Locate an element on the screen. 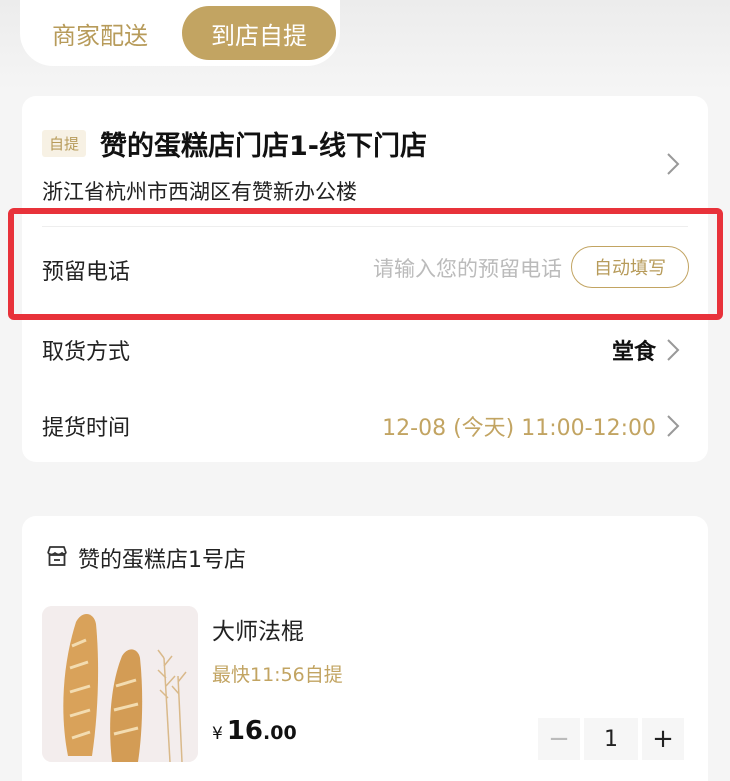 The image size is (730, 781). store-header: 自提 赞的蛋糕店门店1-线下门店 is located at coordinates (234, 143).